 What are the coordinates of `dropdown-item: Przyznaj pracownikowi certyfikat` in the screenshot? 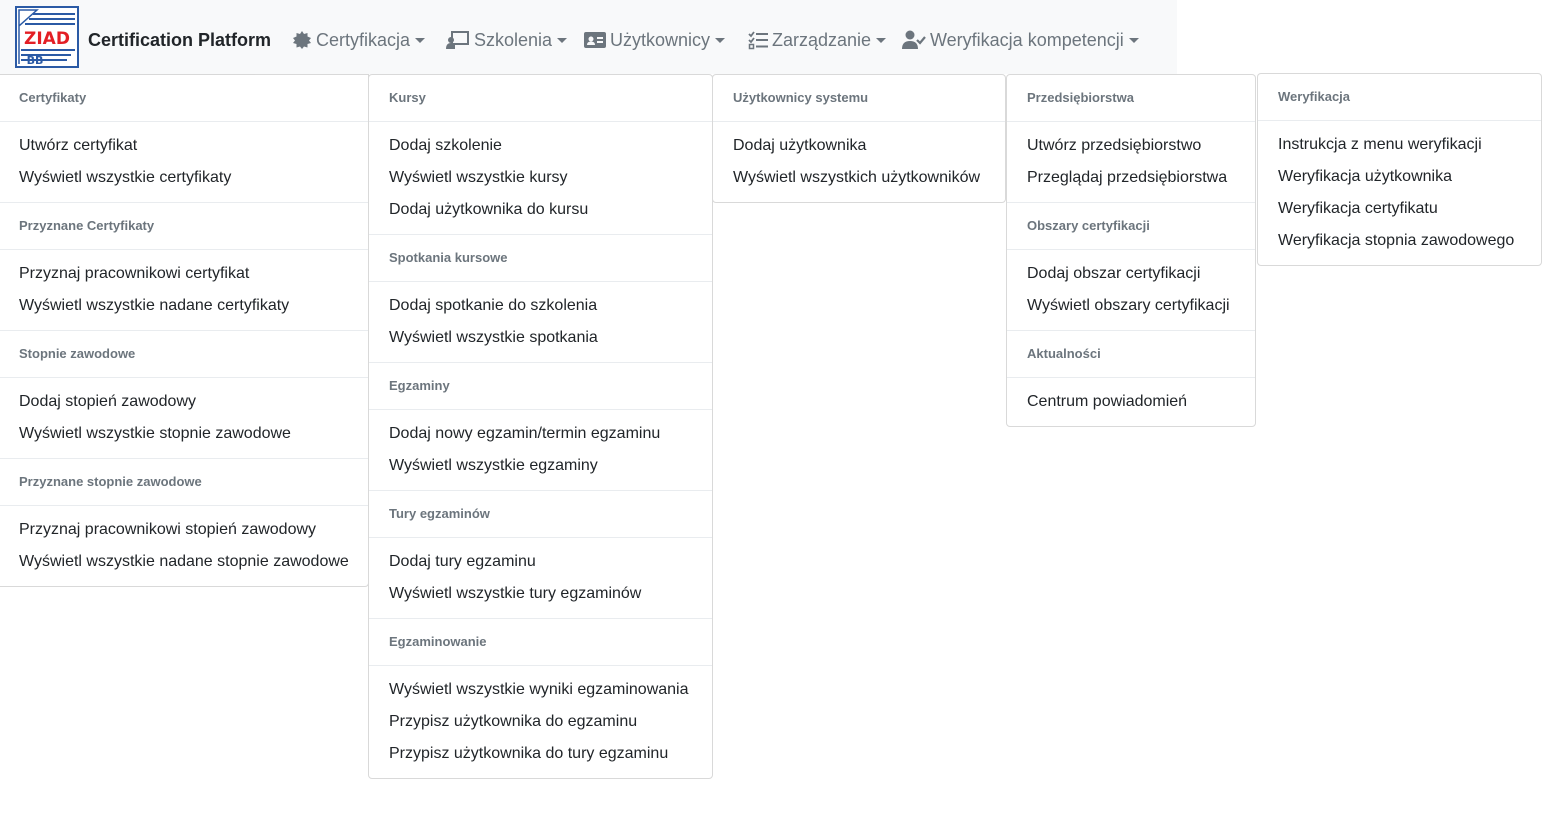 It's located at (184, 274).